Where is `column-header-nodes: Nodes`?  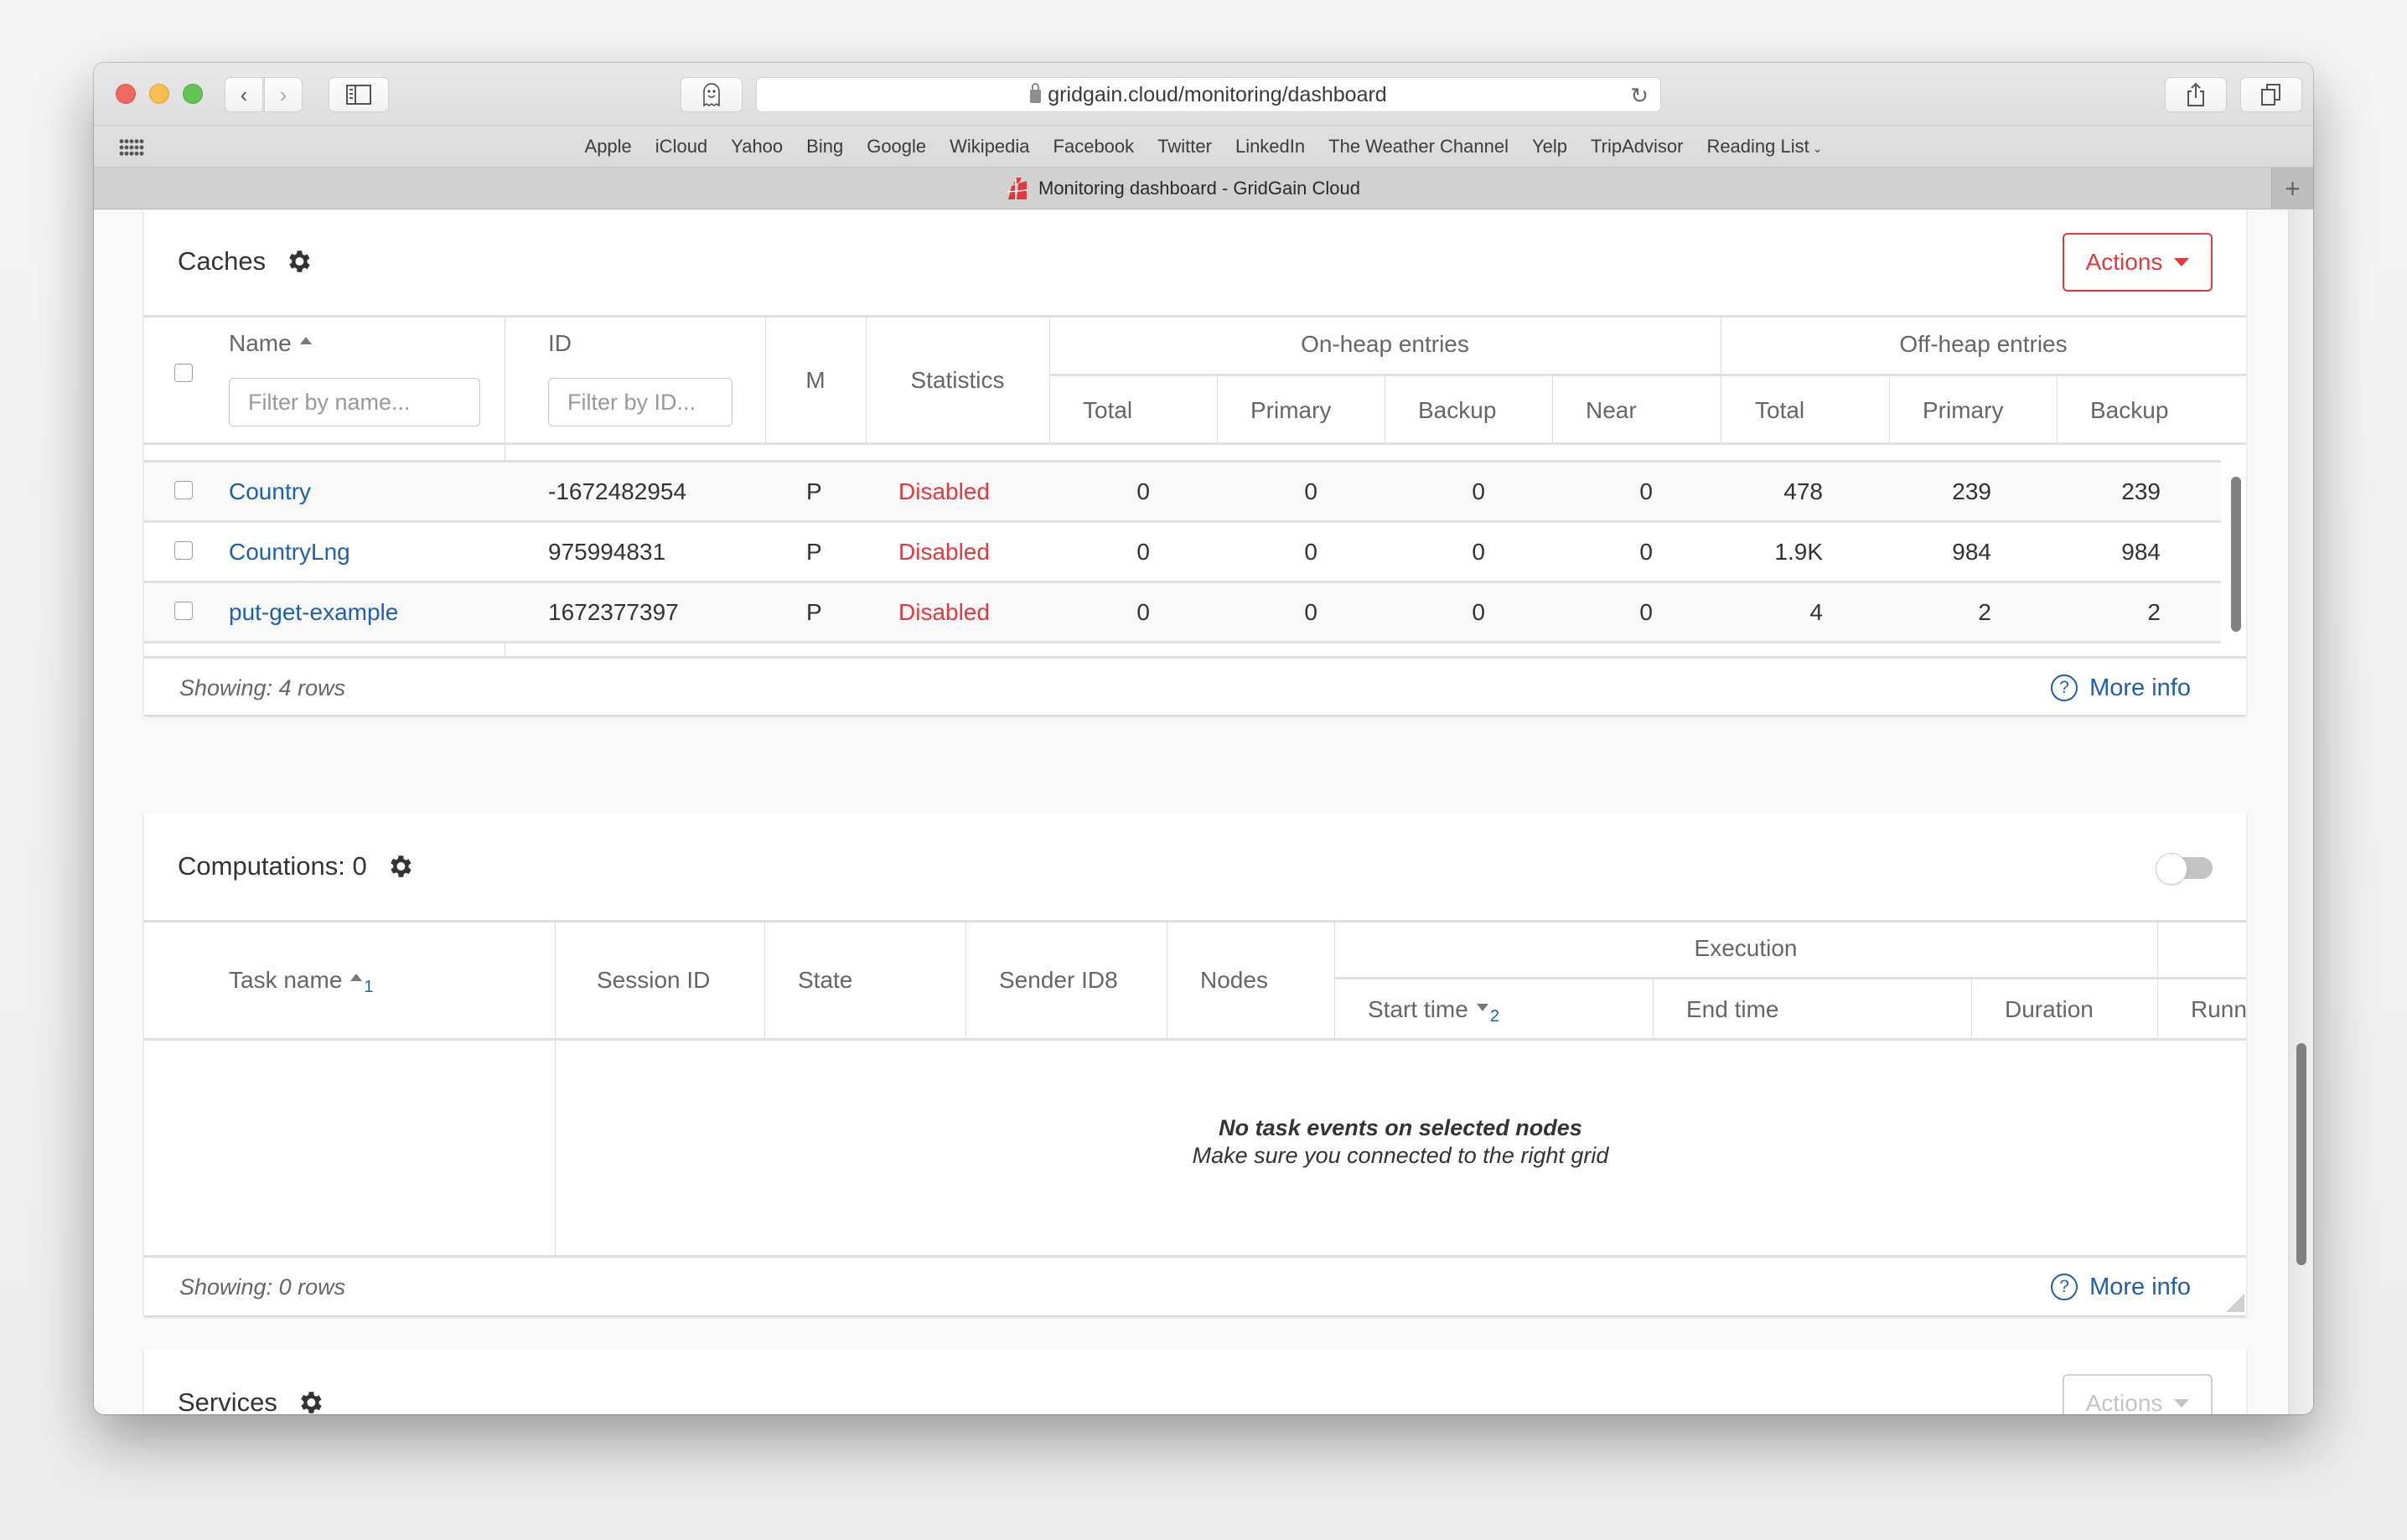 column-header-nodes: Nodes is located at coordinates (1234, 980).